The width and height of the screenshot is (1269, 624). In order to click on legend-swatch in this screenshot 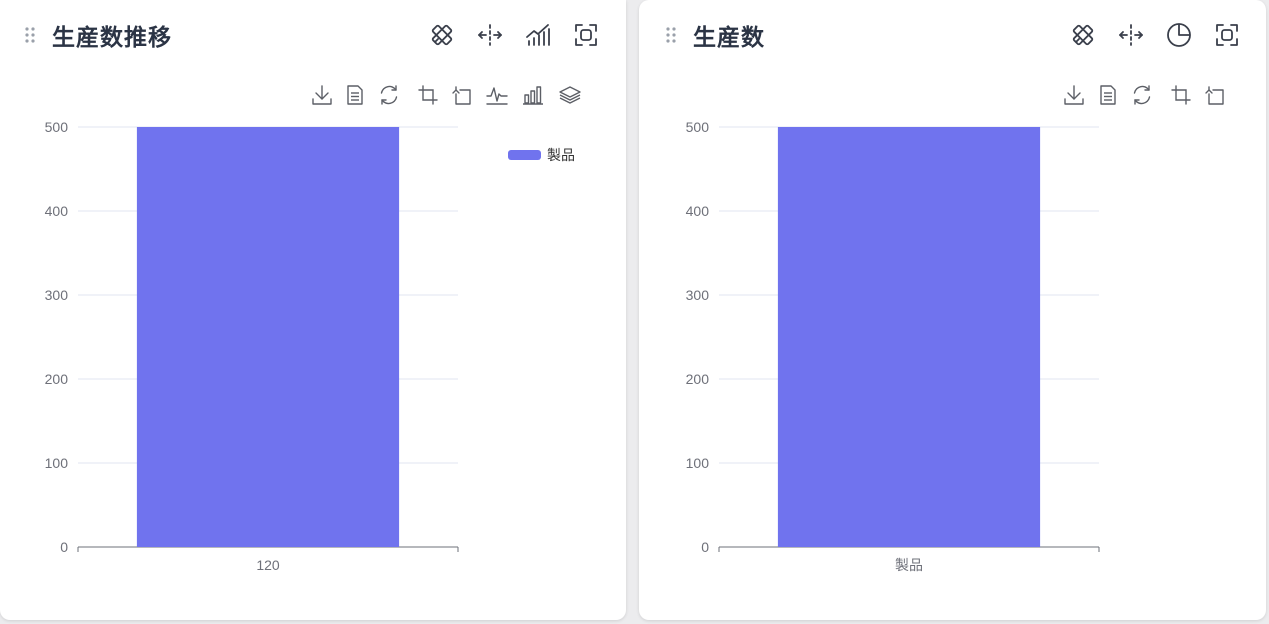, I will do `click(524, 155)`.